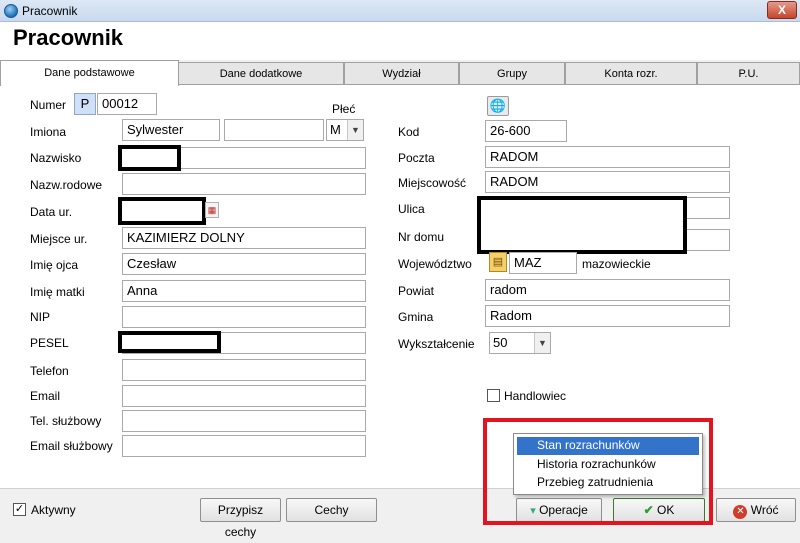 The height and width of the screenshot is (543, 800). What do you see at coordinates (608, 483) in the screenshot?
I see `menu-item-przebieg-zatrudnienia: Przebieg zatrudnienia` at bounding box center [608, 483].